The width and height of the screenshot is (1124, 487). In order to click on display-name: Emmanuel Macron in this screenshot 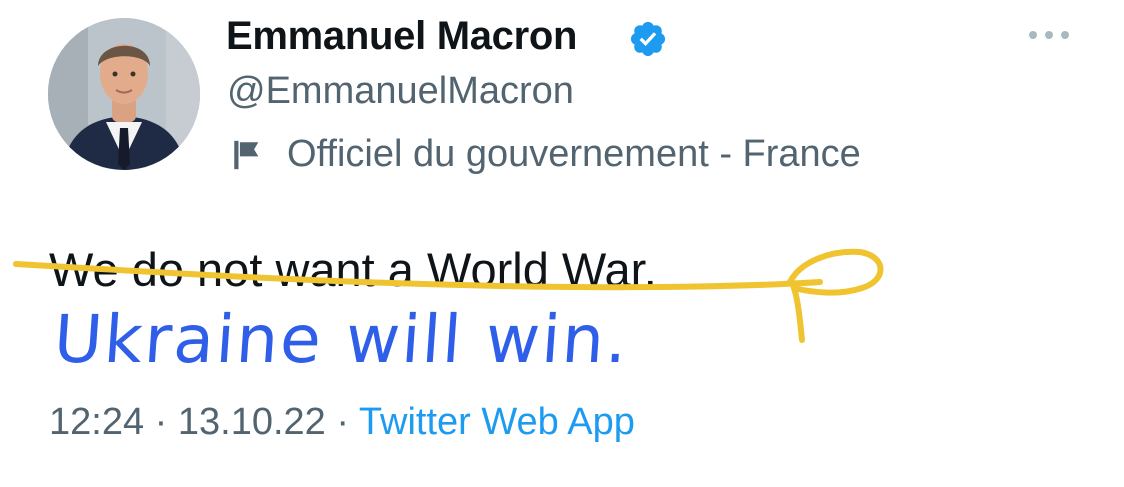, I will do `click(401, 36)`.